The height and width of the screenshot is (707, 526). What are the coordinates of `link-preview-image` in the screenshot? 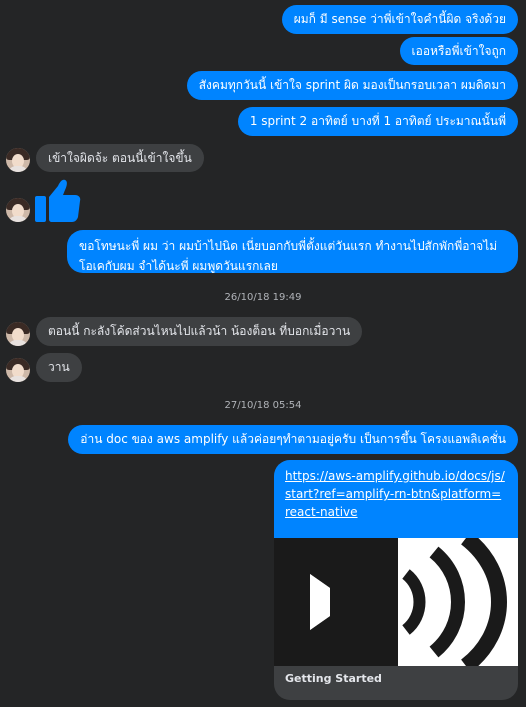 It's located at (396, 602).